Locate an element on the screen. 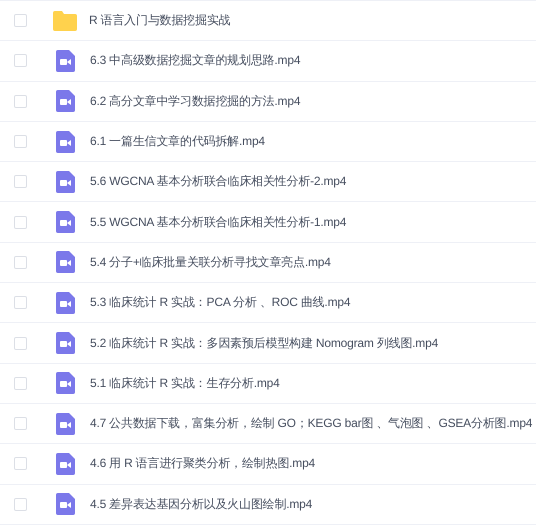 This screenshot has height=530, width=536. file-name: 5.3 临床统计 R 实战：PCA 分析 、ROC 曲线.mp4 is located at coordinates (220, 303).